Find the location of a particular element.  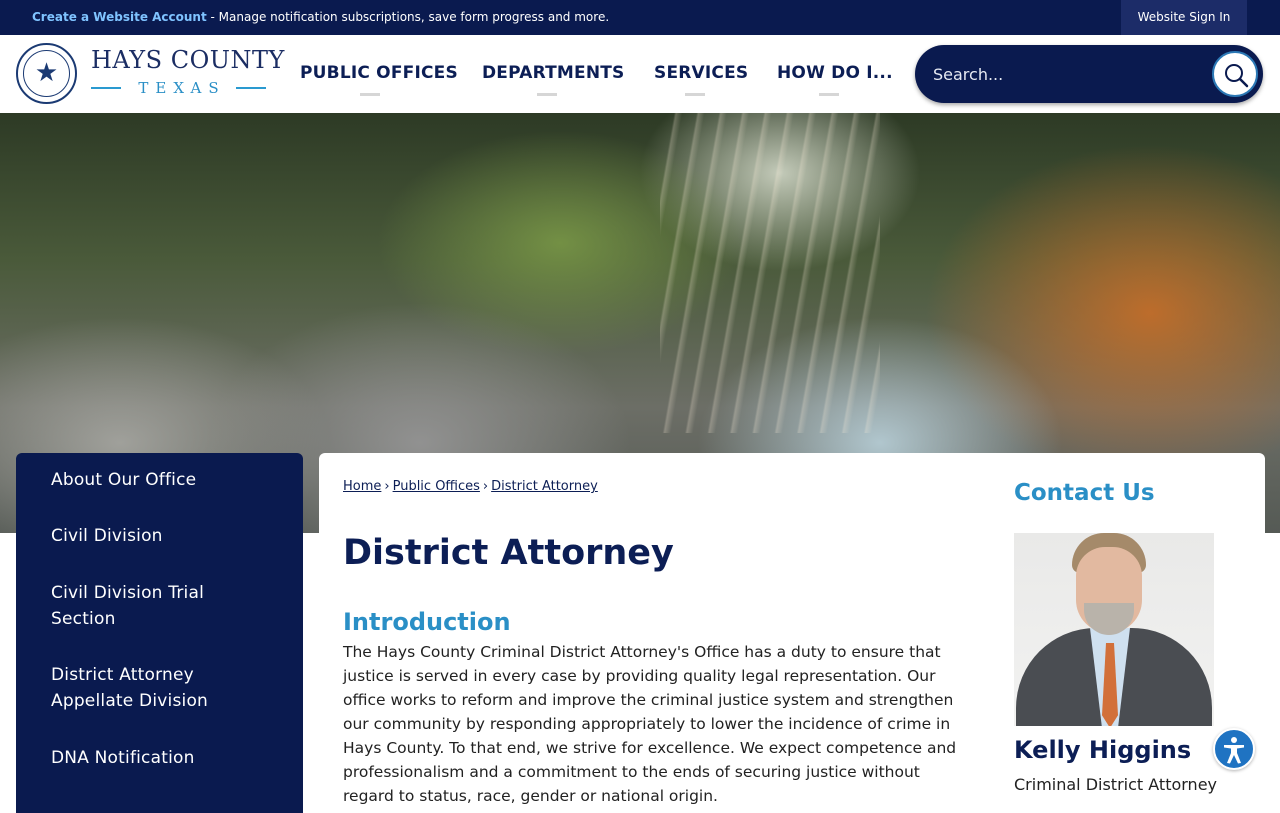

accessibility-icon is located at coordinates (1234, 750).